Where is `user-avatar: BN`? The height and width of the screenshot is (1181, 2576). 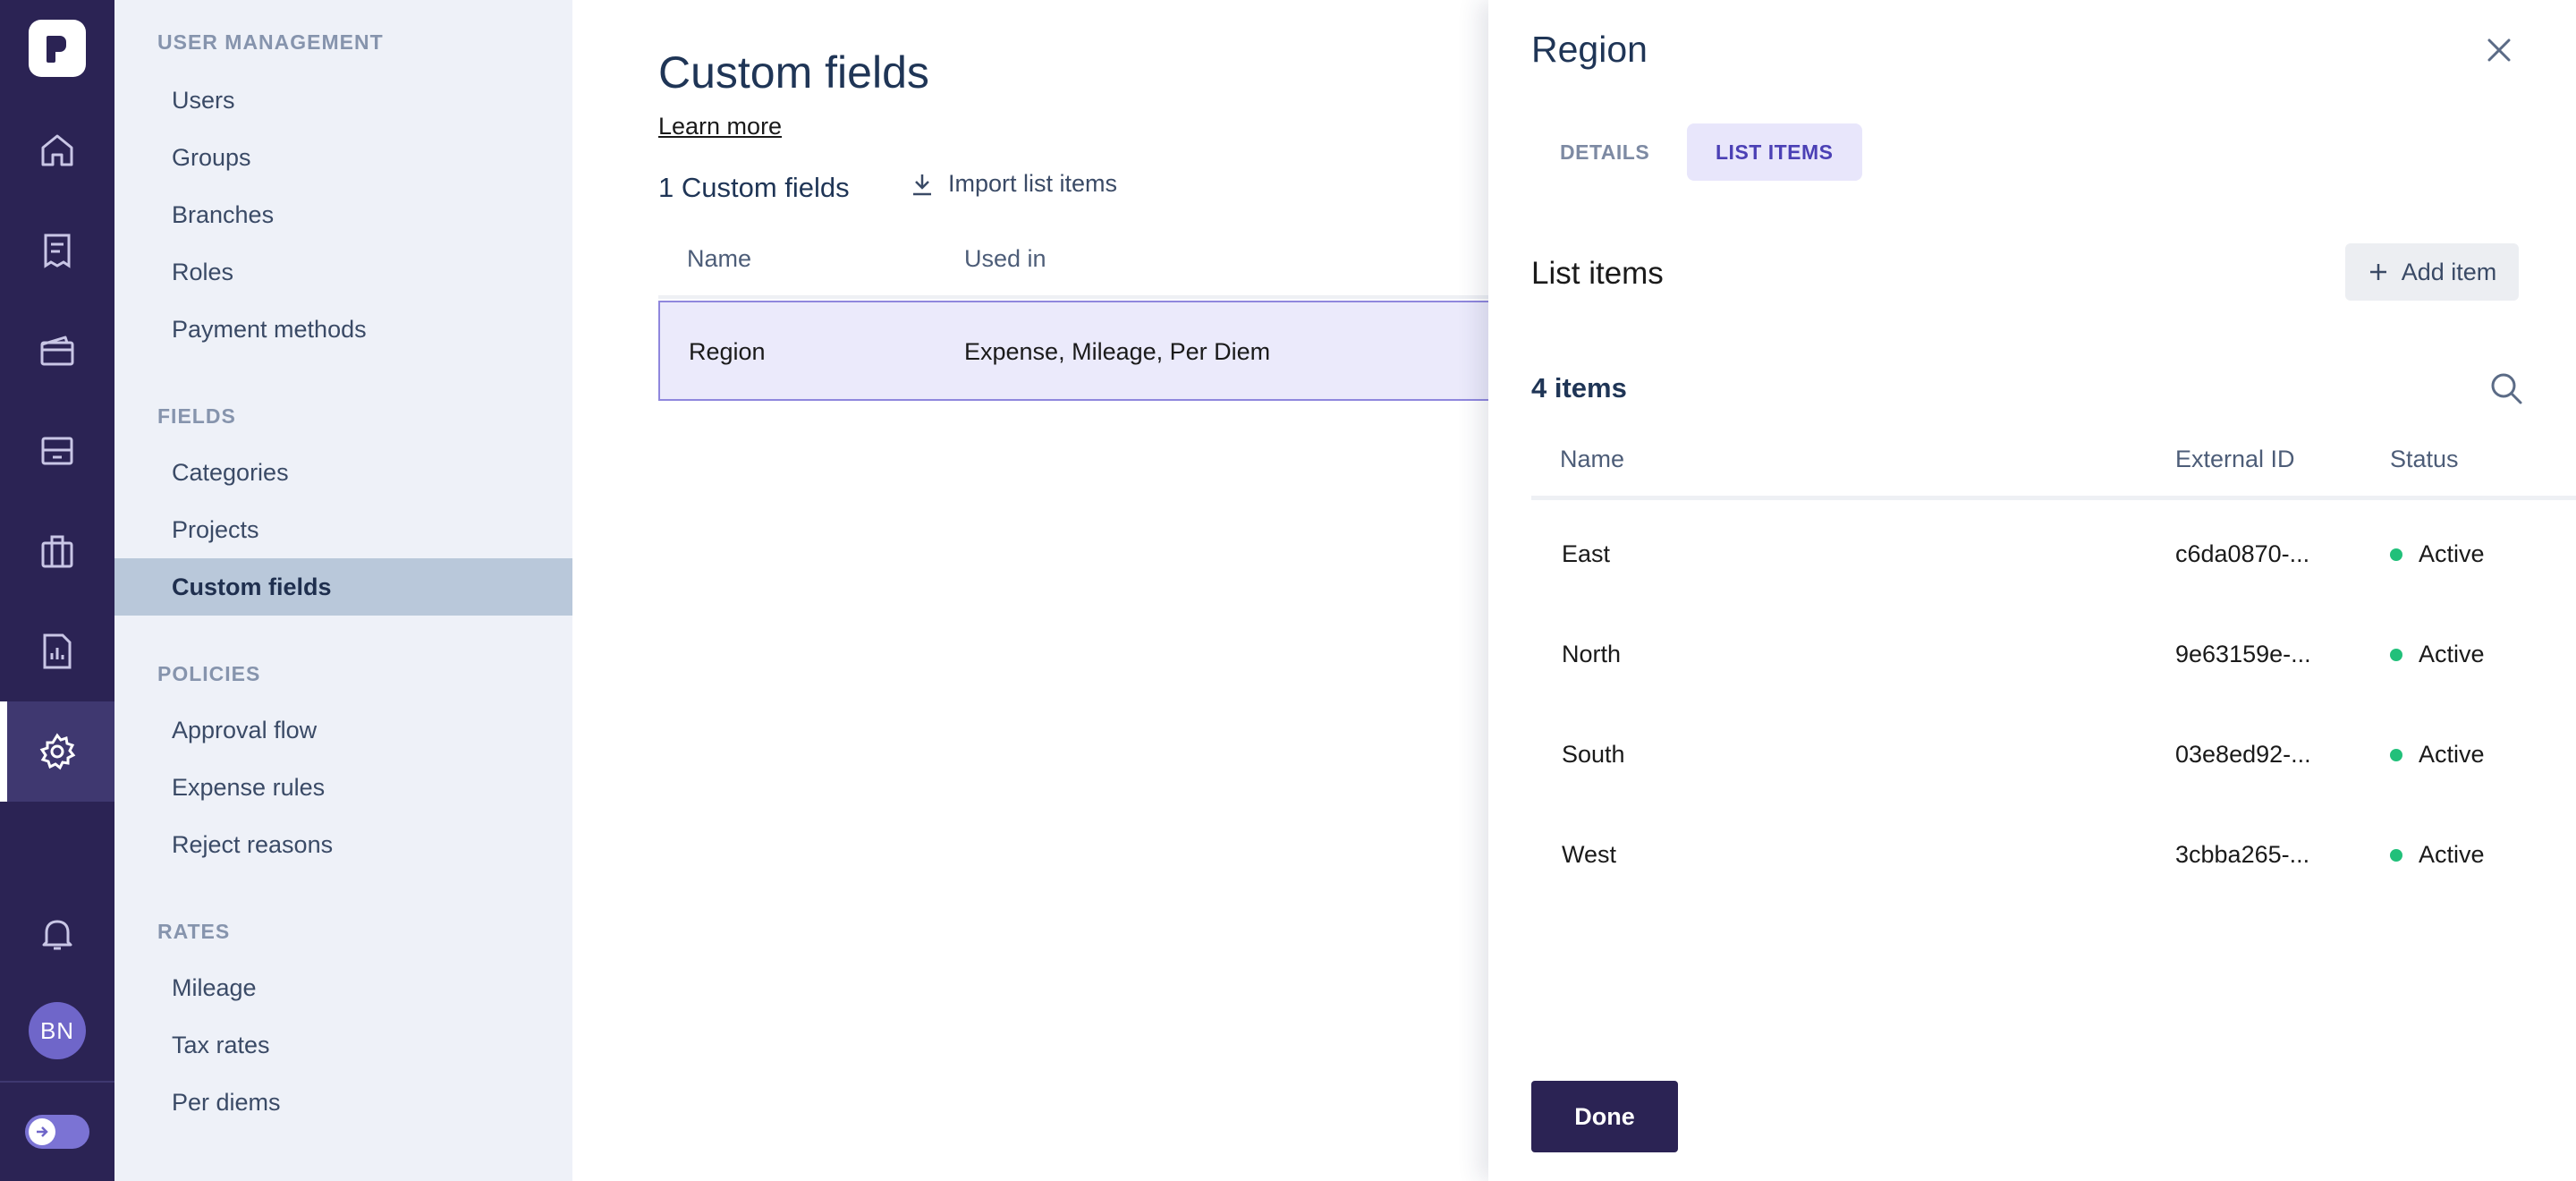 user-avatar: BN is located at coordinates (57, 1030).